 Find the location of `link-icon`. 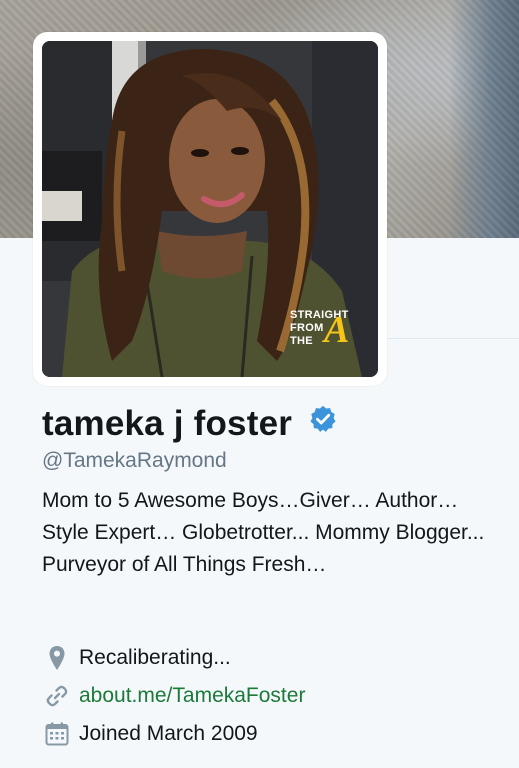

link-icon is located at coordinates (57, 696).